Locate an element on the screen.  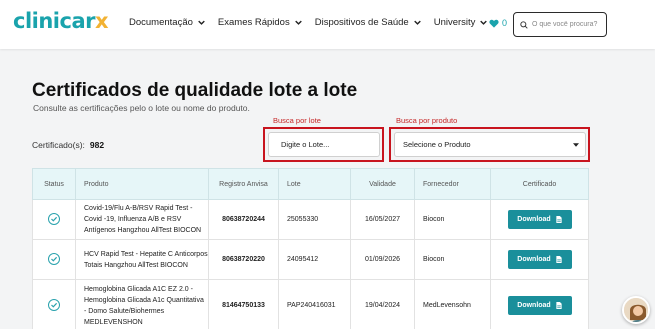
nav-exames-rapidos: Exames Rápidos is located at coordinates (260, 22).